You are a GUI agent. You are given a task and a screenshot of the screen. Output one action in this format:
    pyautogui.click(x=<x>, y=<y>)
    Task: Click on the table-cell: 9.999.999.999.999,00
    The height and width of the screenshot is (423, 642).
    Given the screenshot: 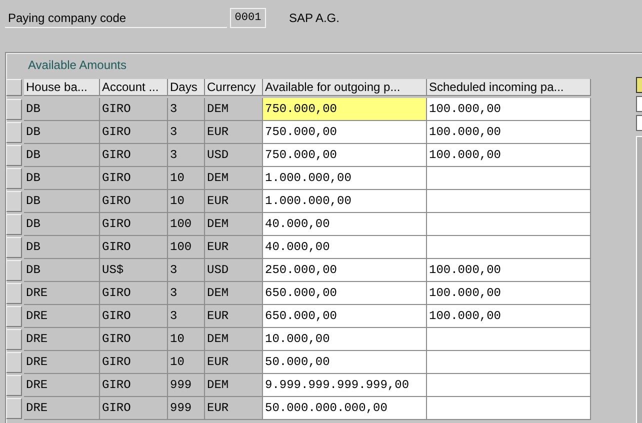 What is the action you would take?
    pyautogui.click(x=345, y=385)
    